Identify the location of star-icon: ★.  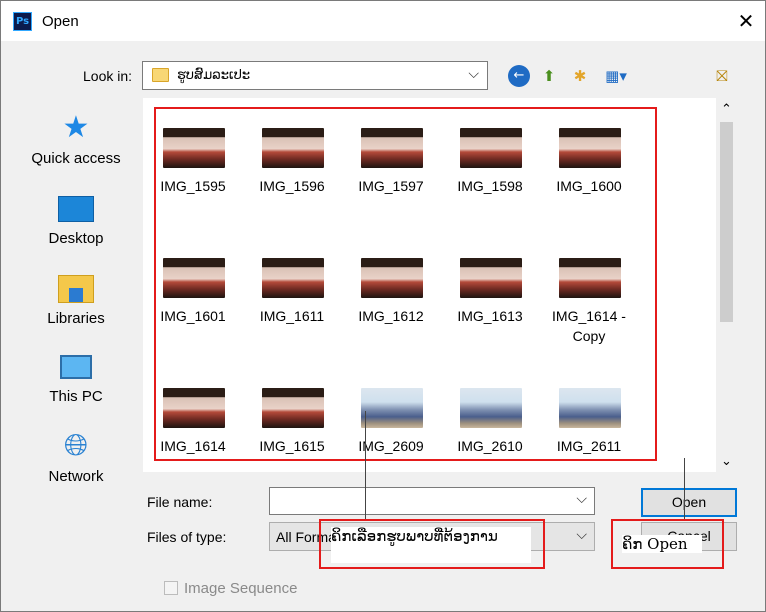
(76, 127).